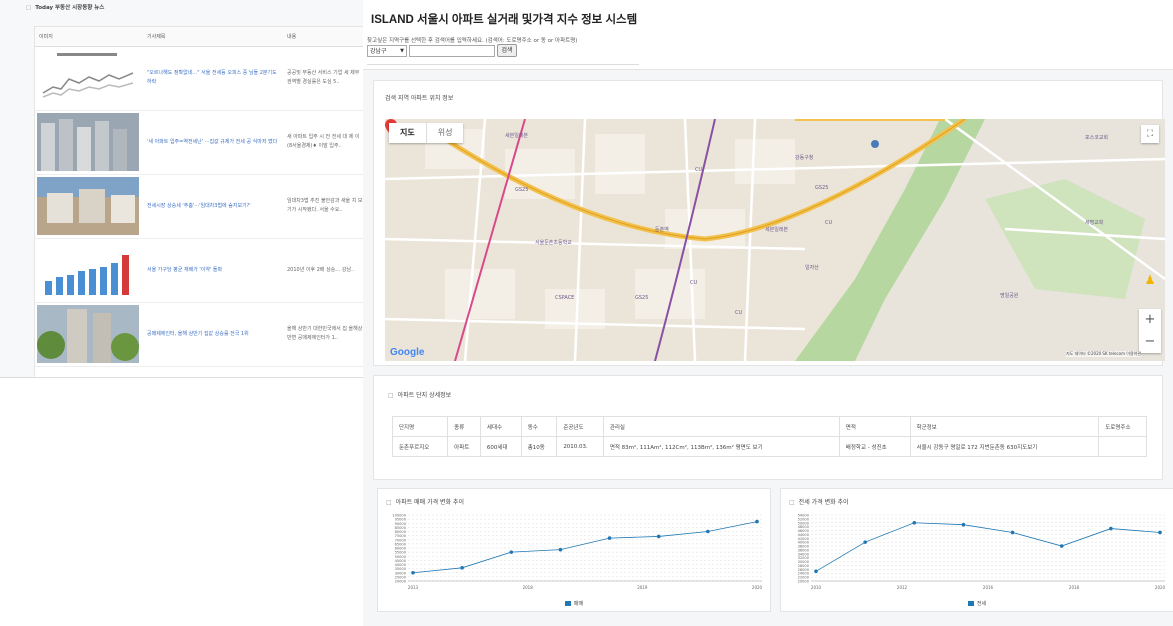 The width and height of the screenshot is (1173, 626). What do you see at coordinates (413, 587) in the screenshot?
I see `x-tick-label: 2013` at bounding box center [413, 587].